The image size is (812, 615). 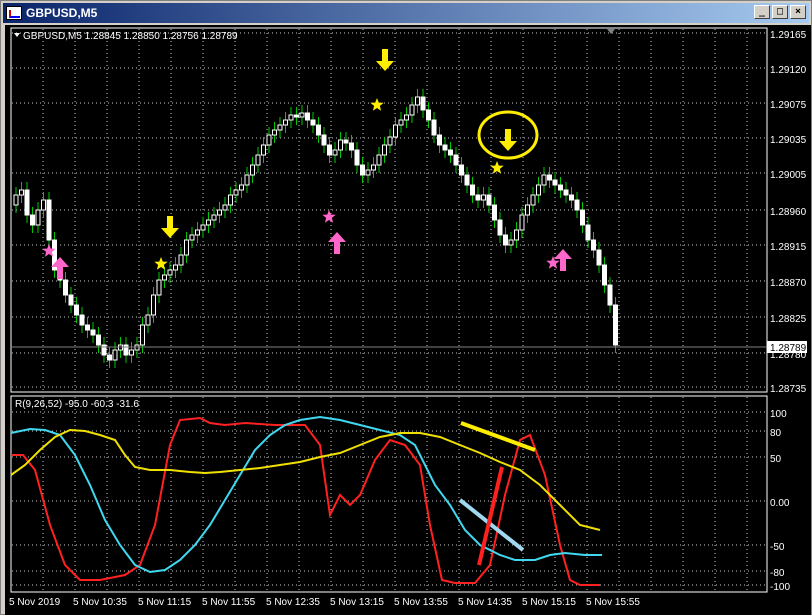 I want to click on time-label: 5 Nov 11:15, so click(x=165, y=602).